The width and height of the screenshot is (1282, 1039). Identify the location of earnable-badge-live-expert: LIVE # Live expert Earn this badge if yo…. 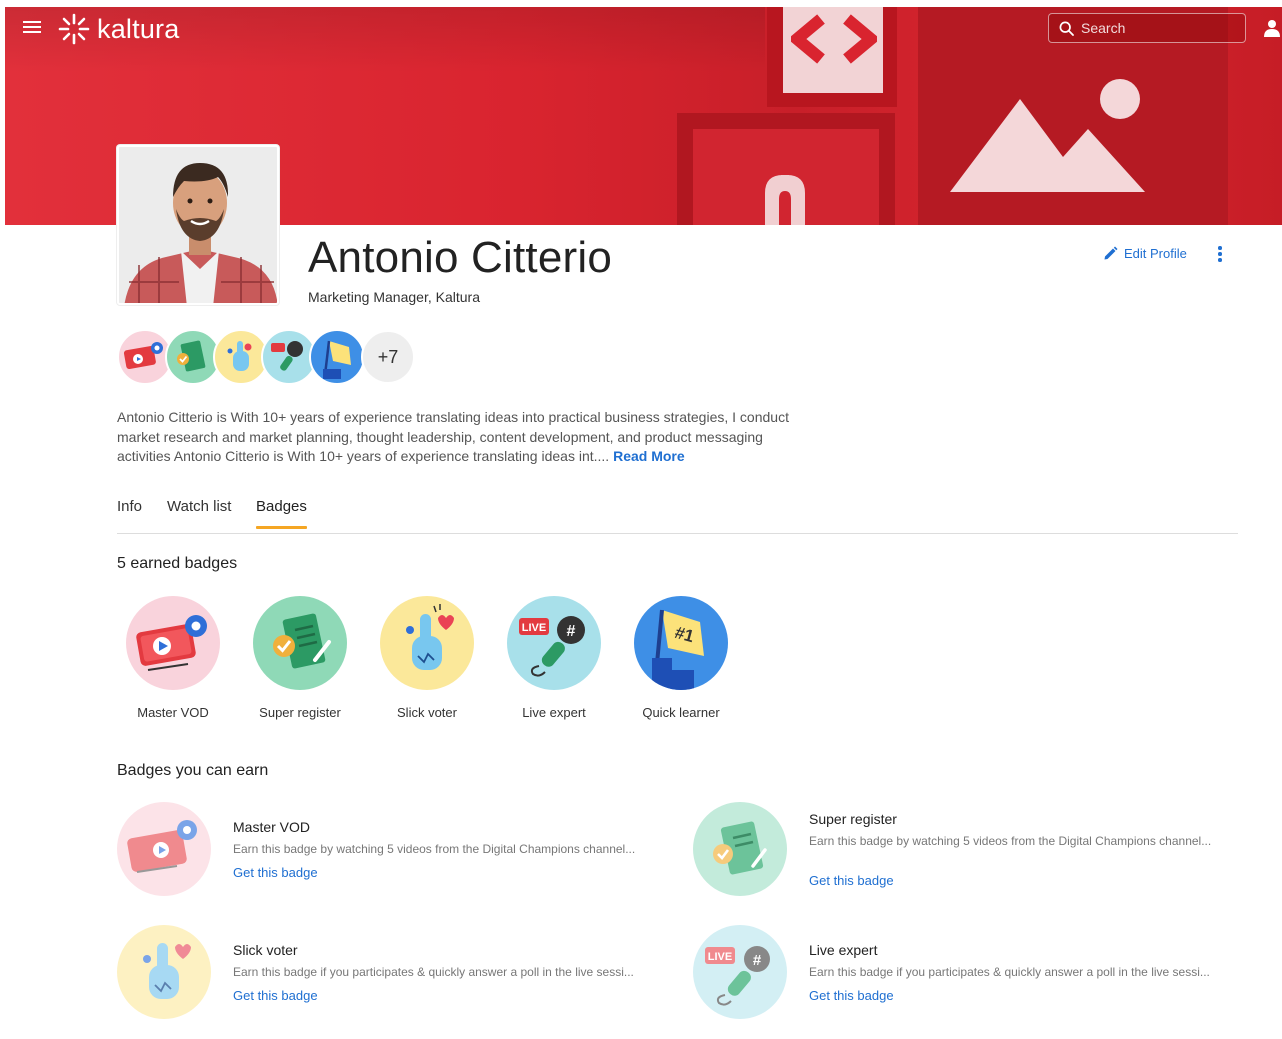
(973, 973).